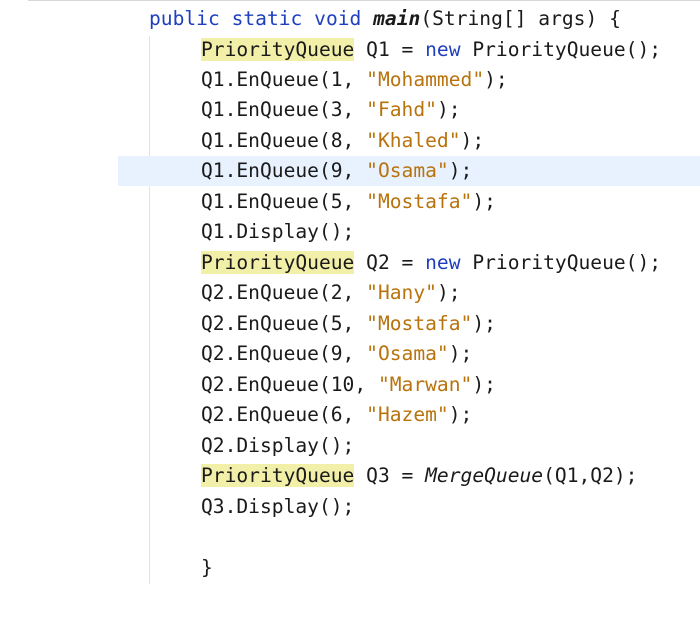  I want to click on method-call: Q1.EnQueue(5,, so click(284, 201).